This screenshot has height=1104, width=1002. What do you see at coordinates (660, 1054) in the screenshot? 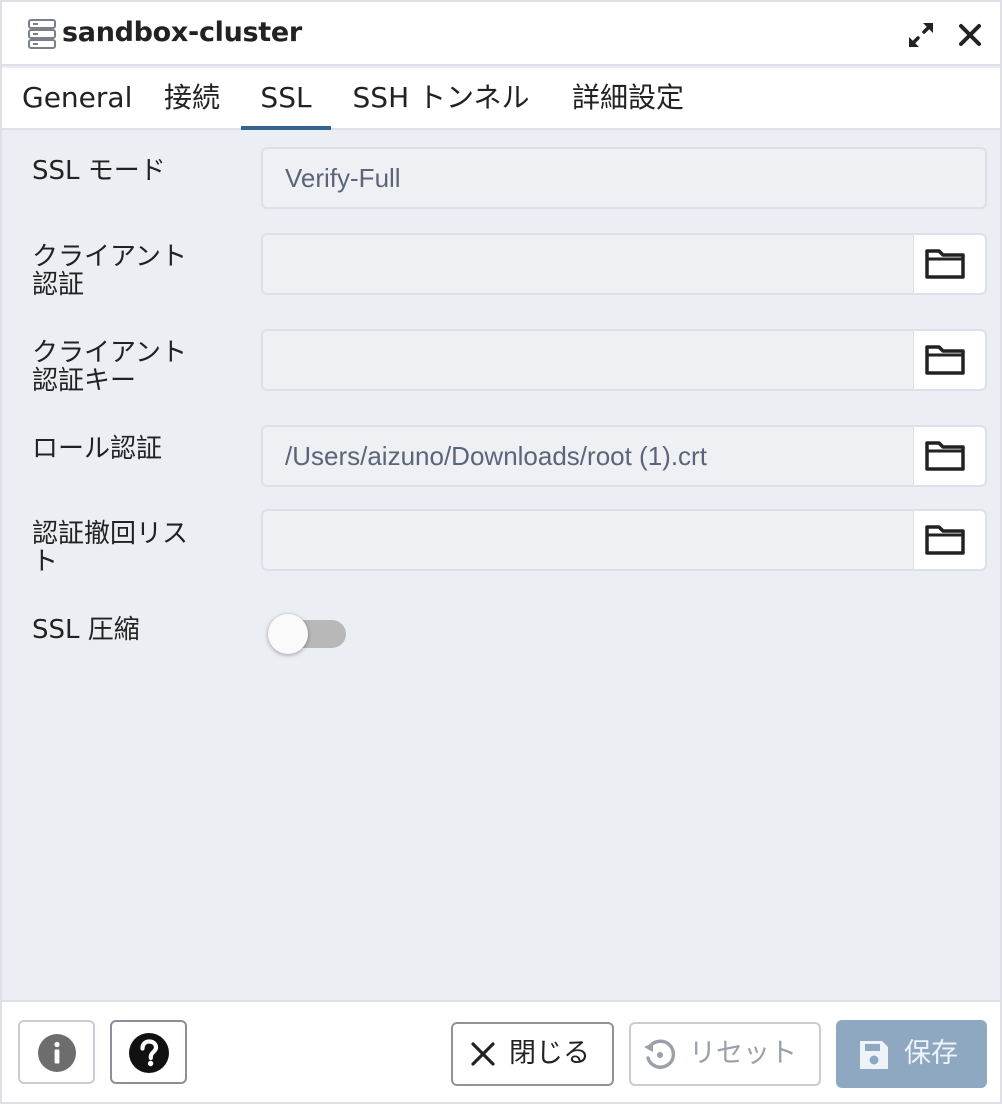
I see `reset-icon` at bounding box center [660, 1054].